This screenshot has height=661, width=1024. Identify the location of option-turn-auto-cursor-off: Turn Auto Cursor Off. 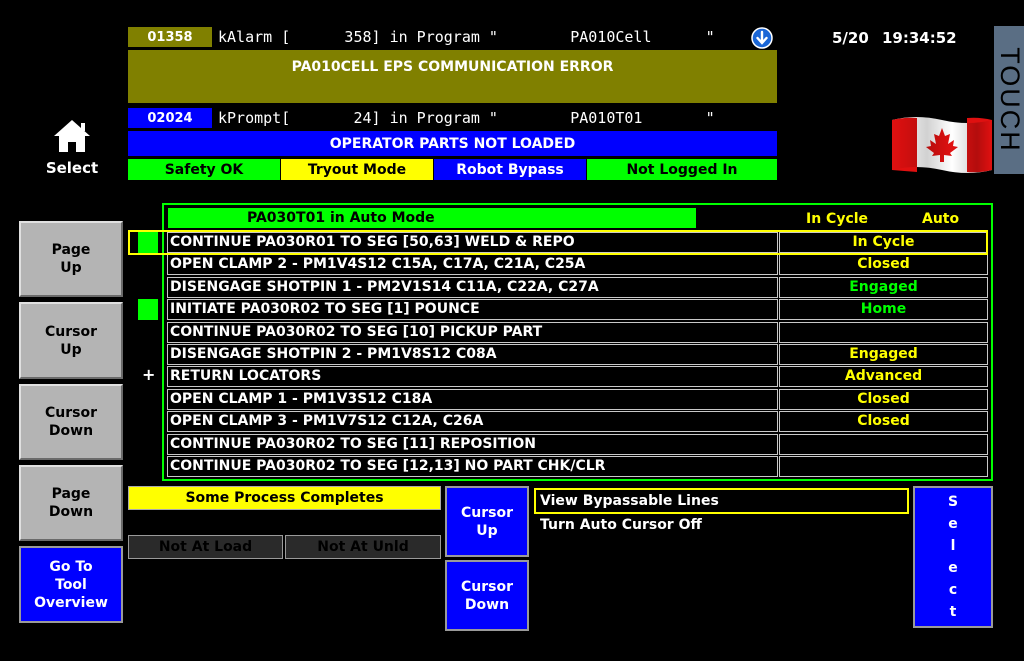
(690, 525).